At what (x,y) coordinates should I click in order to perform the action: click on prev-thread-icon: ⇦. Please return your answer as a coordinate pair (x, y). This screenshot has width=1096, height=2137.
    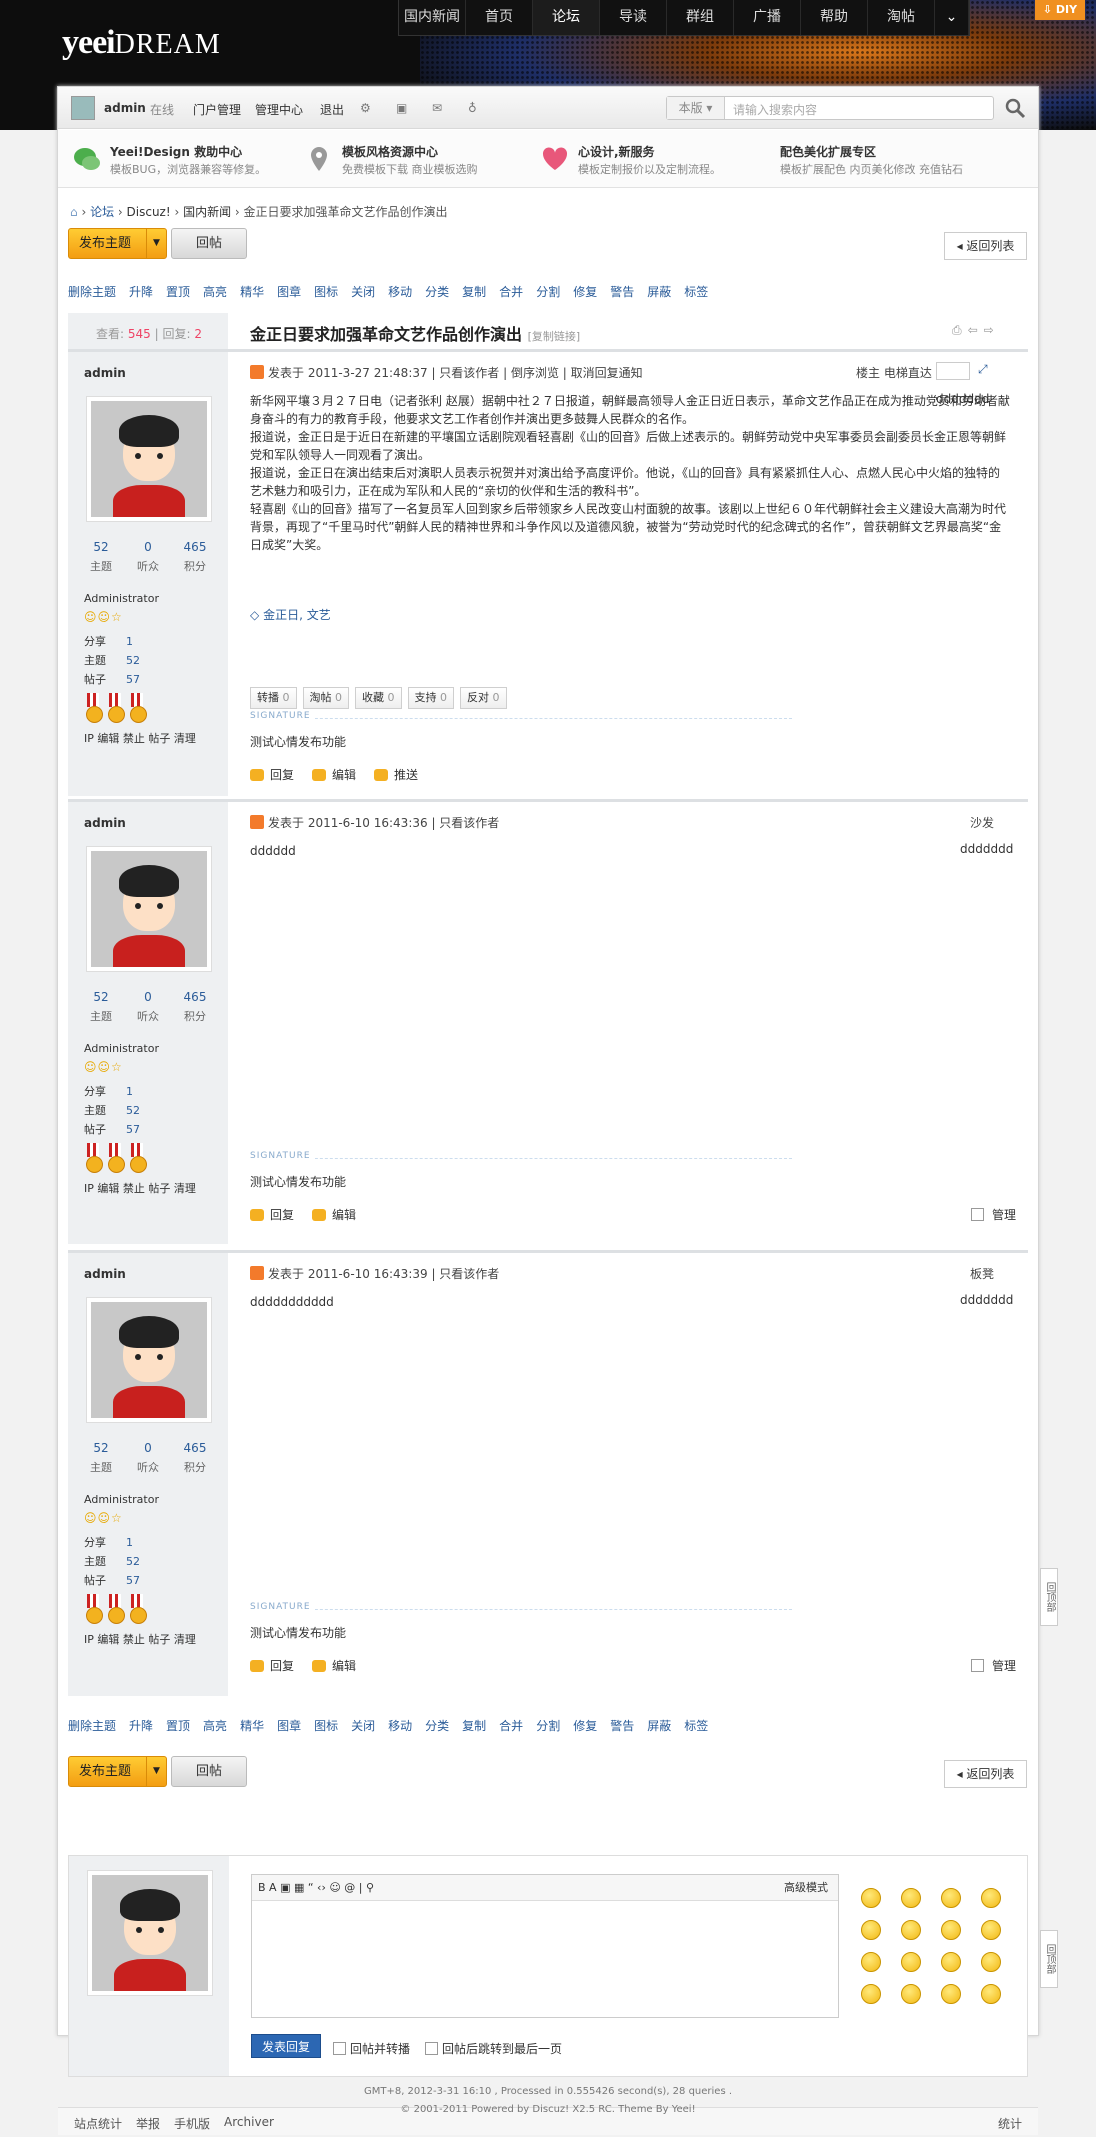
    Looking at the image, I should click on (976, 330).